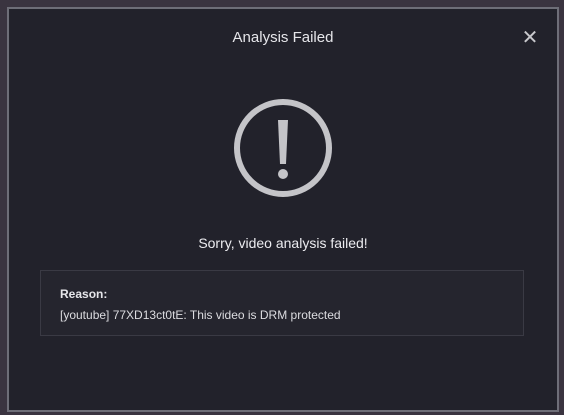 This screenshot has height=415, width=564. What do you see at coordinates (283, 37) in the screenshot?
I see `dialog-title: Analysis Failed` at bounding box center [283, 37].